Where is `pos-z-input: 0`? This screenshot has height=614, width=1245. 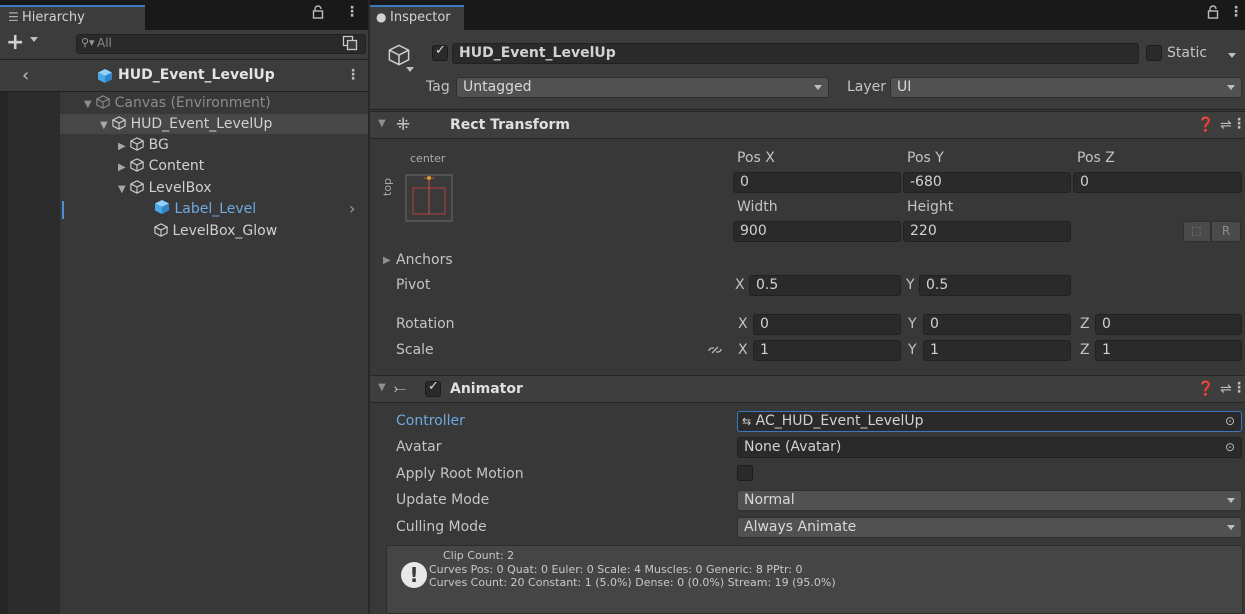
pos-z-input: 0 is located at coordinates (1157, 182).